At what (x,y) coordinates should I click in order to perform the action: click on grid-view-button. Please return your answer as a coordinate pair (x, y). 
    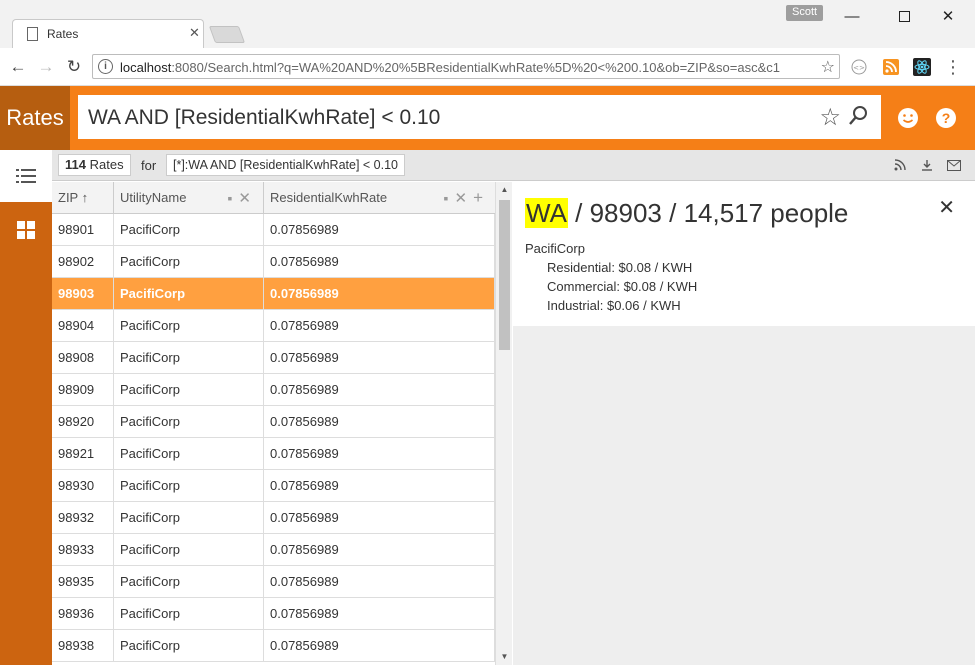
    Looking at the image, I should click on (26, 230).